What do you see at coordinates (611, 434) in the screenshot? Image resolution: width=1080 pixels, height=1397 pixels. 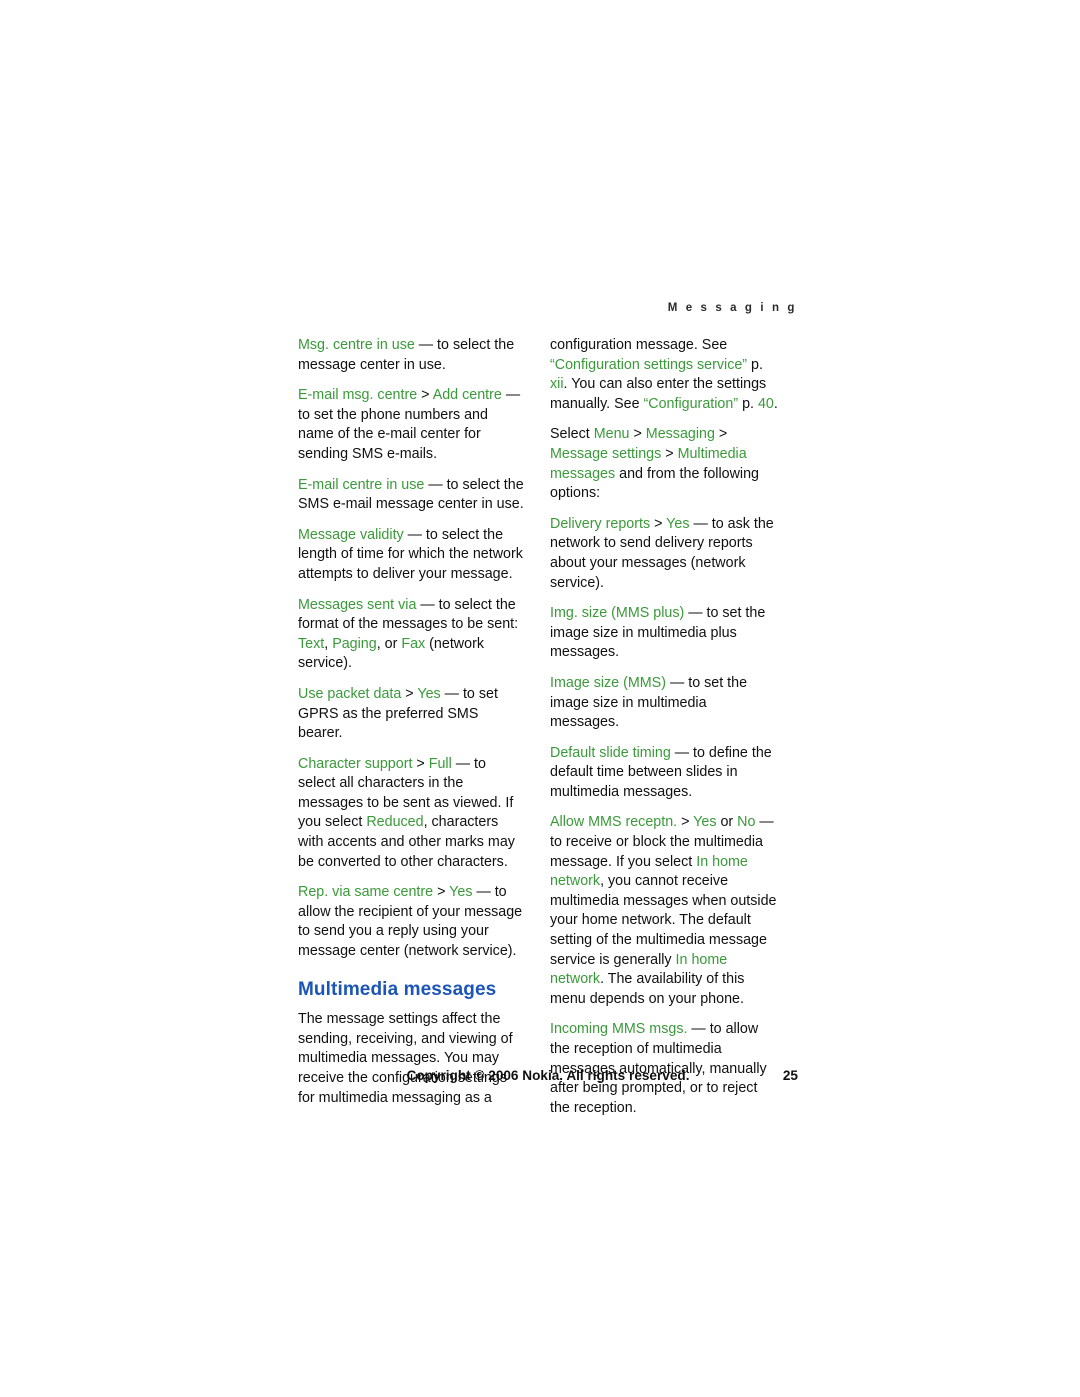 I see `ui-term: Menu` at bounding box center [611, 434].